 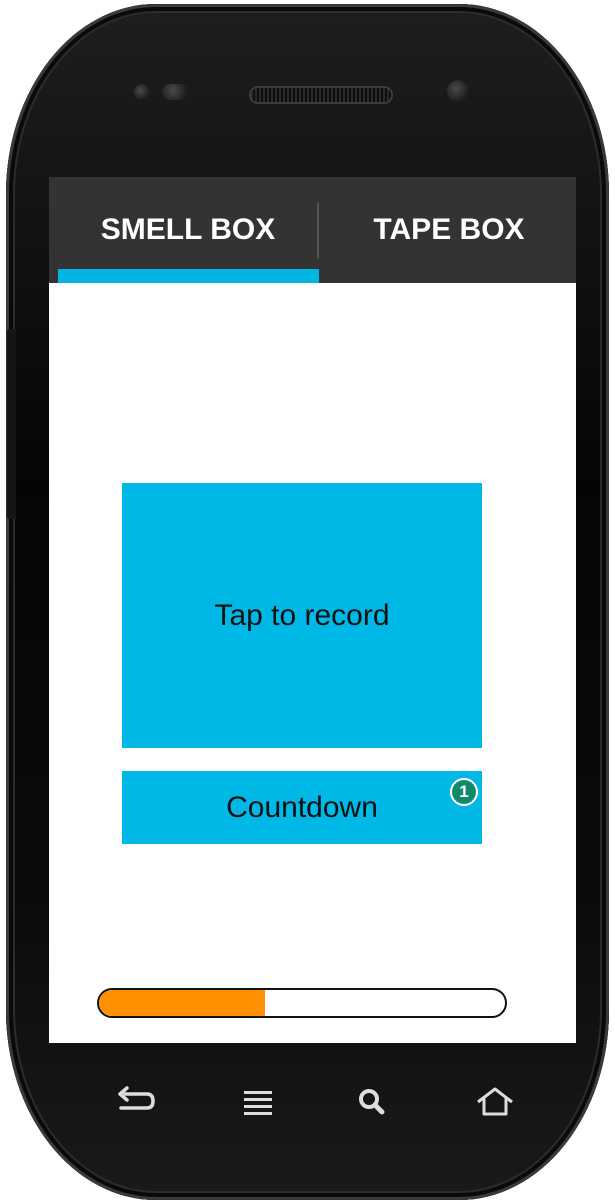 I want to click on search-icon, so click(x=372, y=1102).